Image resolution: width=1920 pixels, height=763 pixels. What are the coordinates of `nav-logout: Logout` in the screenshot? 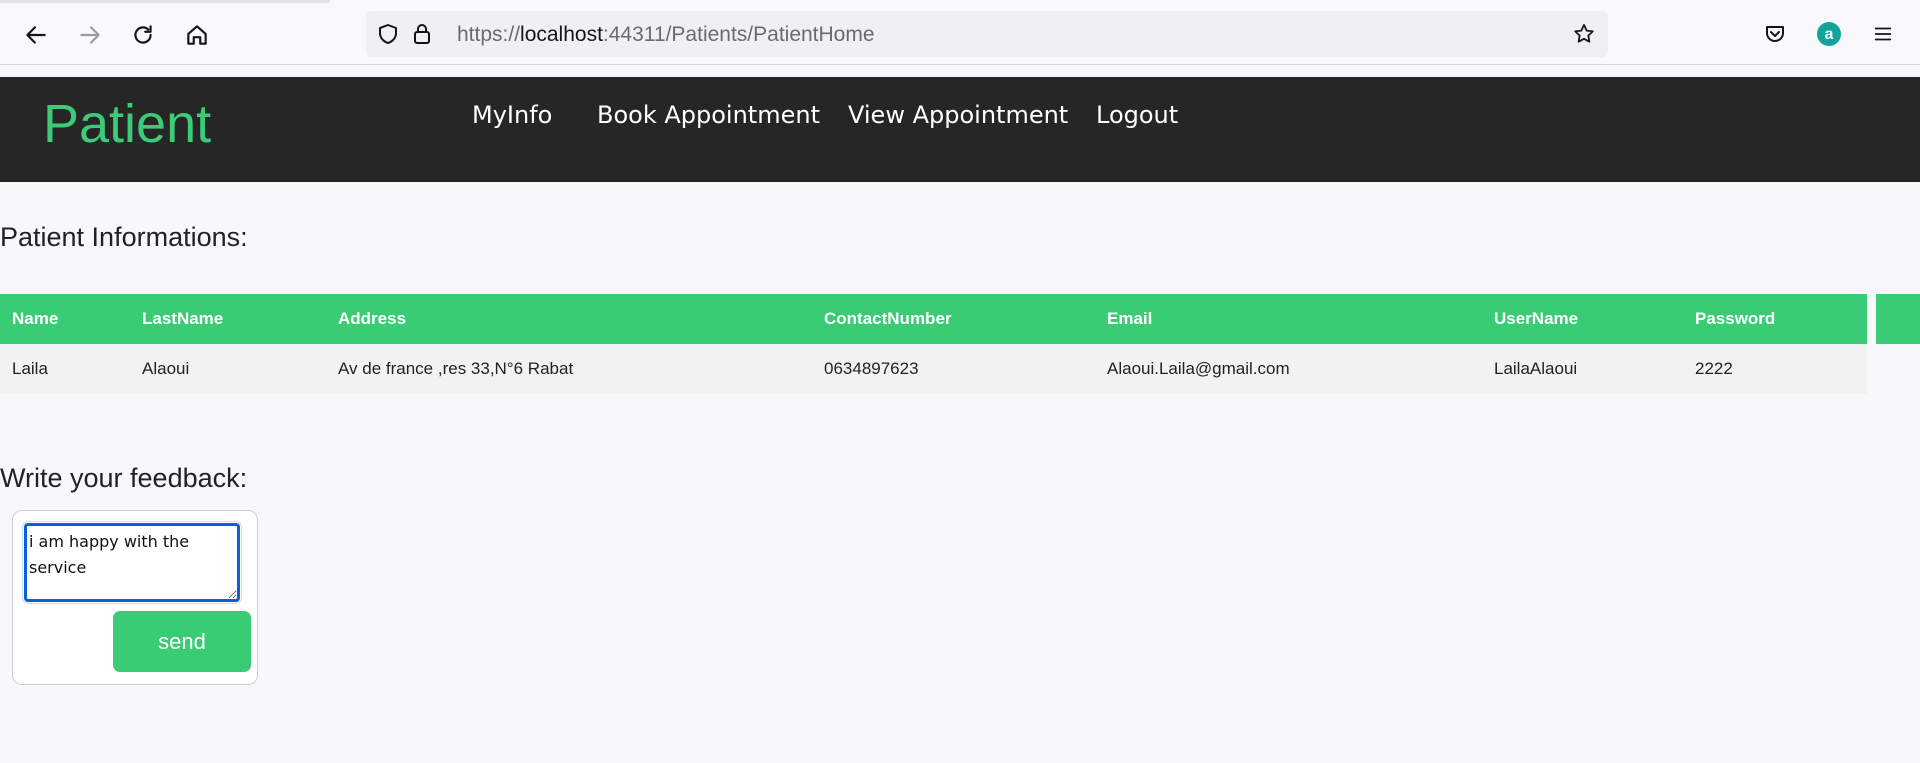 It's located at (1137, 115).